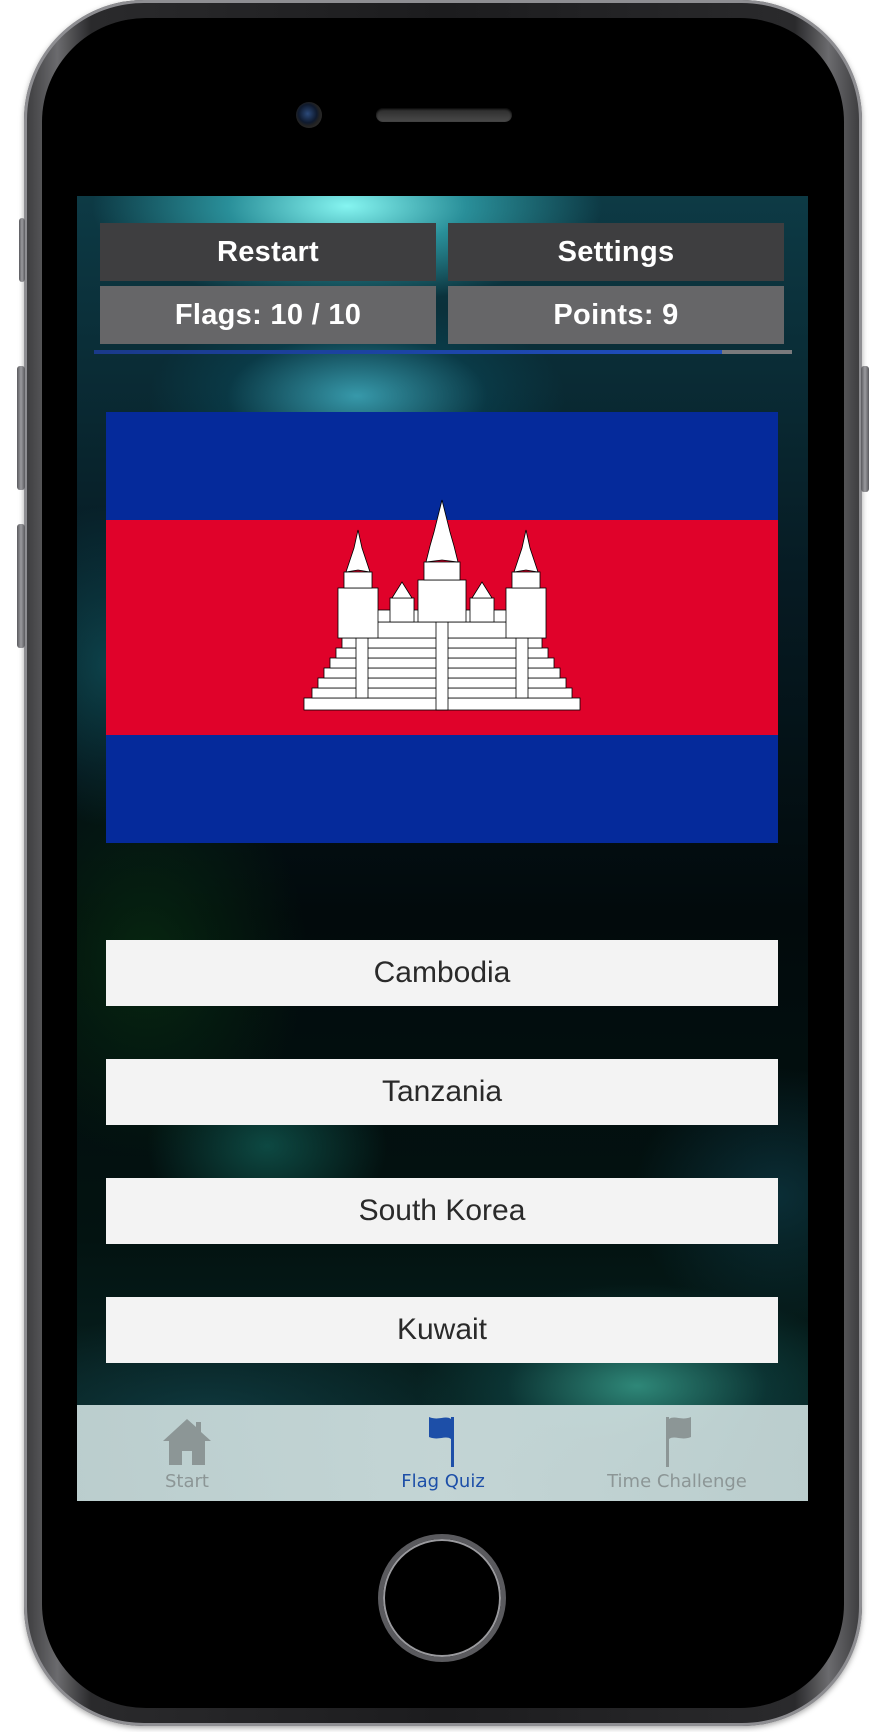 Image resolution: width=886 pixels, height=1732 pixels. Describe the element at coordinates (187, 1442) in the screenshot. I see `house-icon` at that location.